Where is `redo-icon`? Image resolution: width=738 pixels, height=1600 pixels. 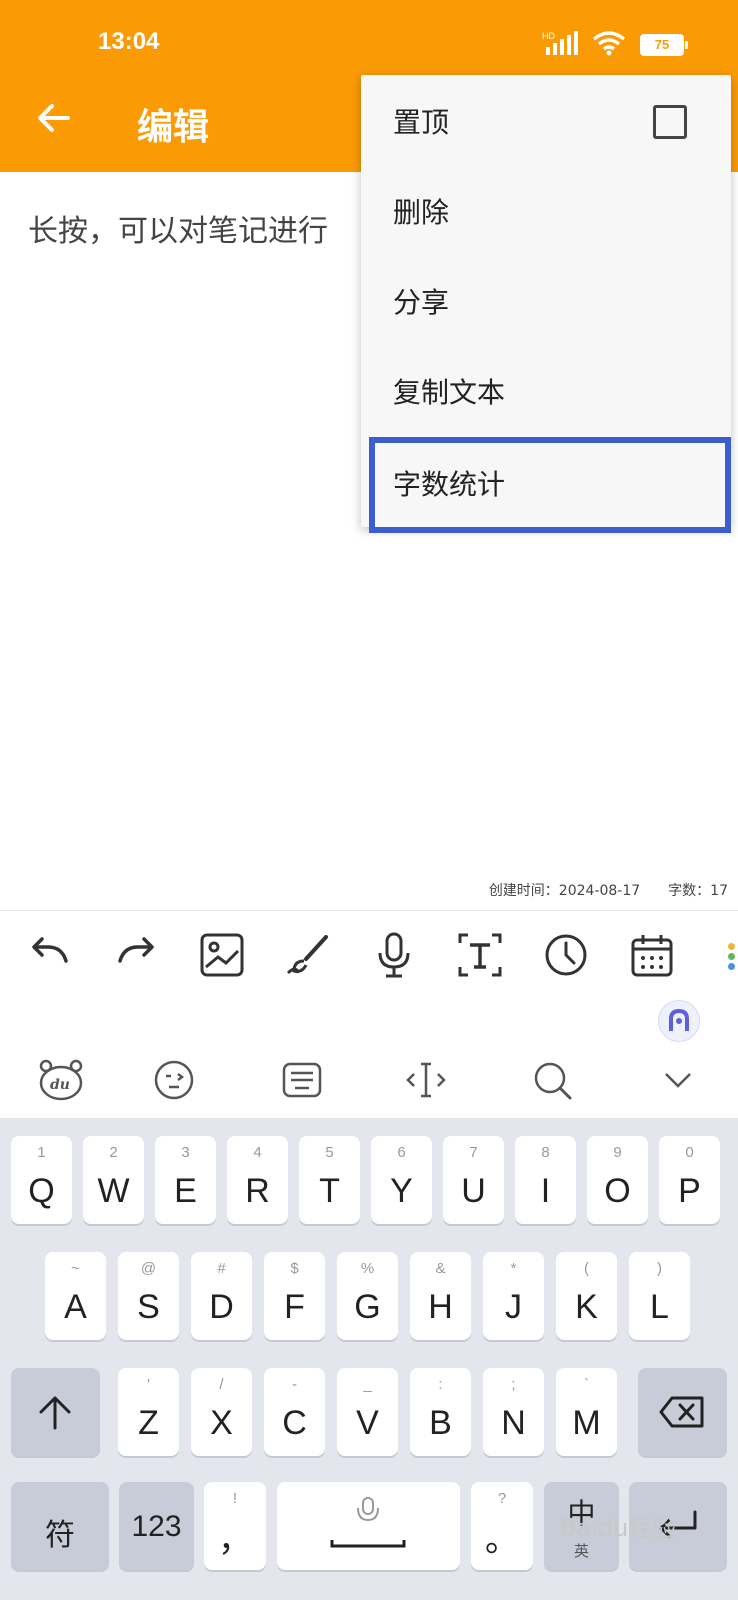 redo-icon is located at coordinates (136, 955).